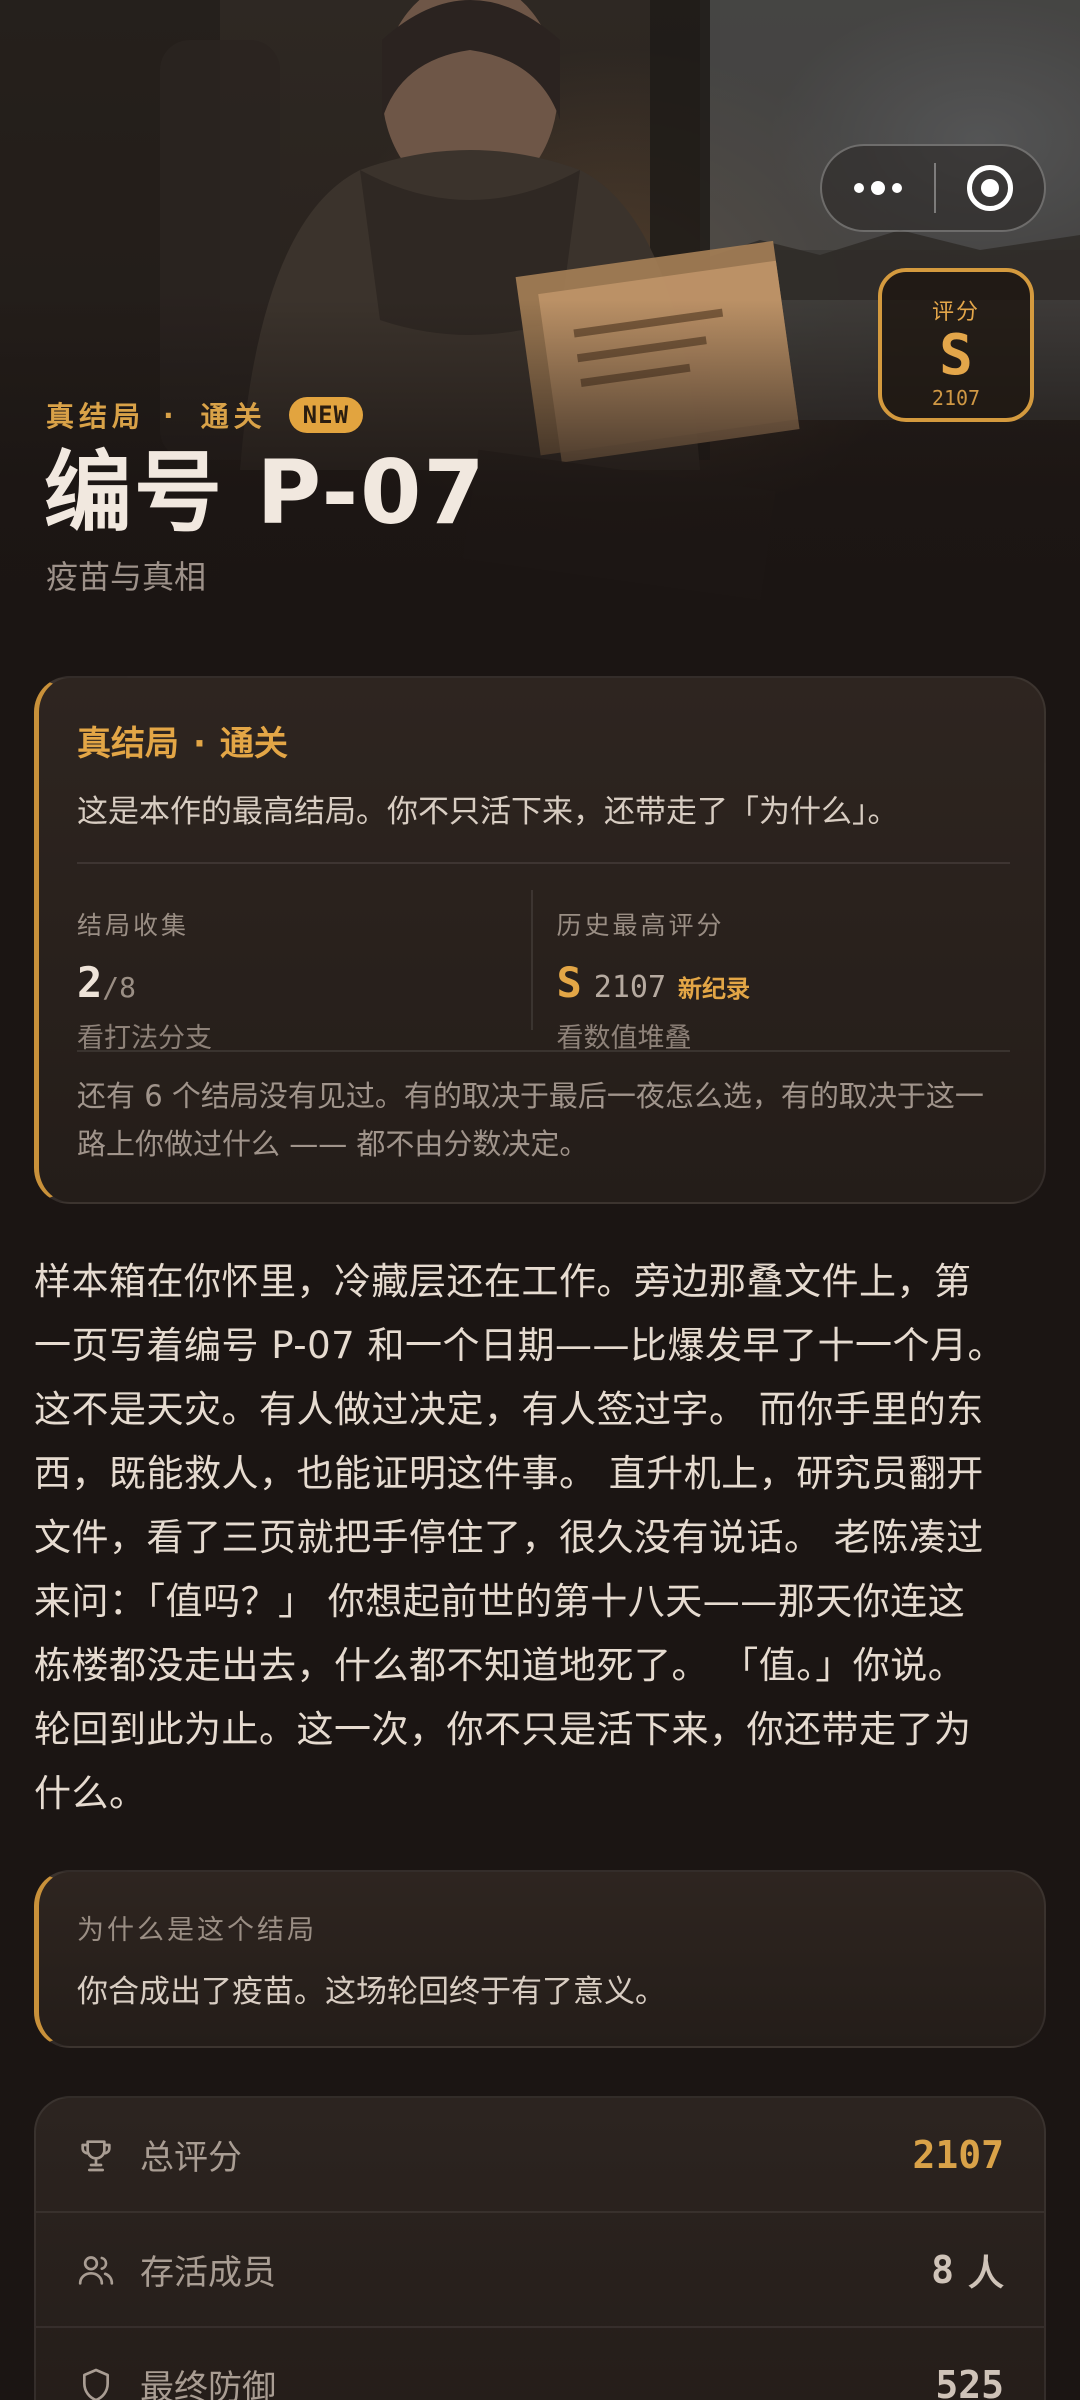  Describe the element at coordinates (119, 987) in the screenshot. I see `collection-total: /8` at that location.